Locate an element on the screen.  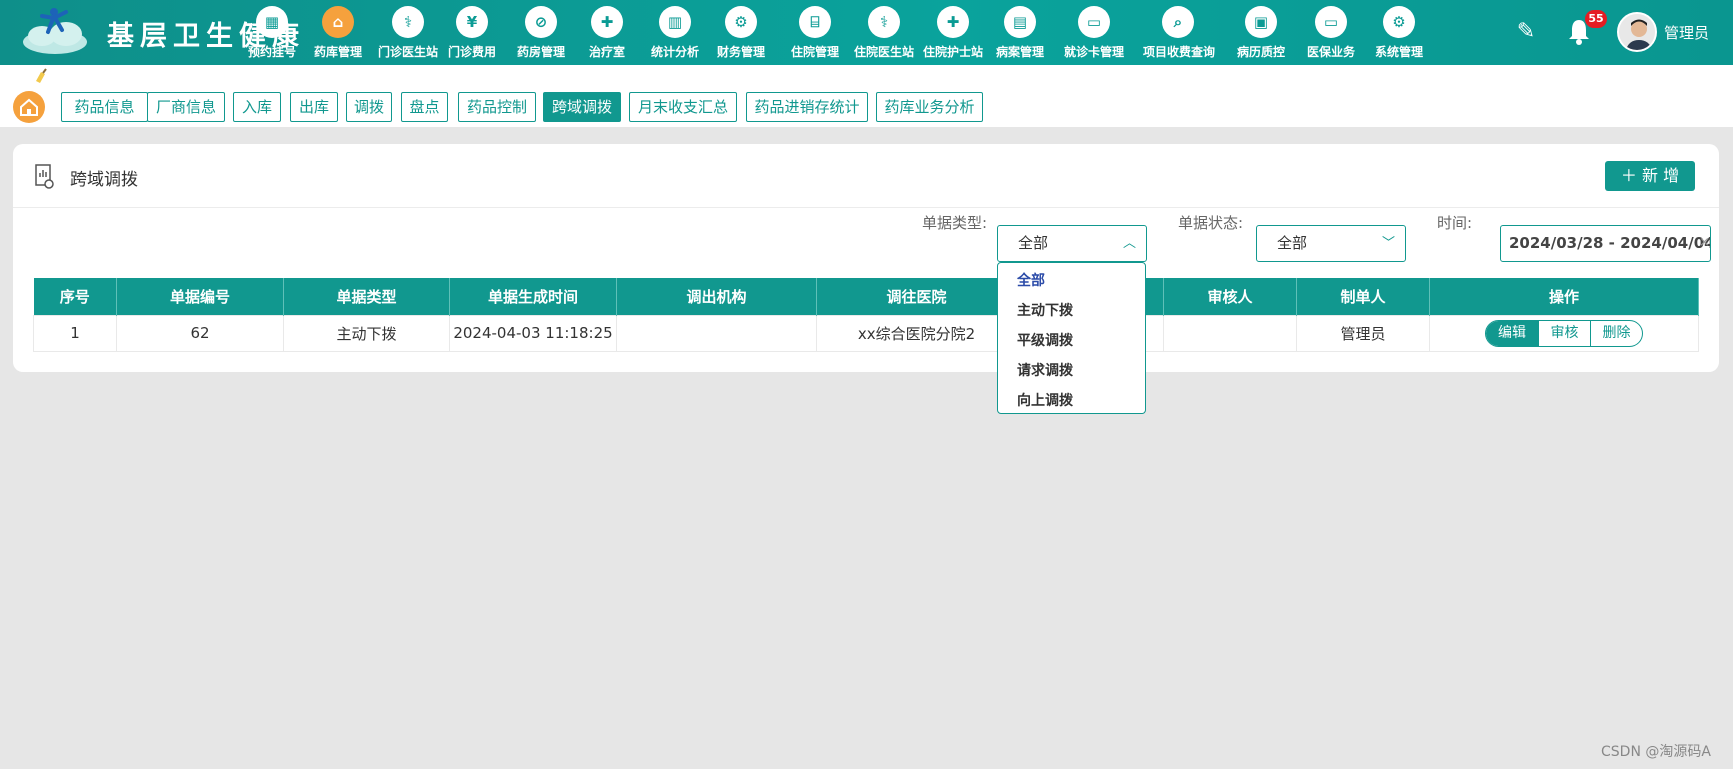
broom-icon is located at coordinates (41, 76).